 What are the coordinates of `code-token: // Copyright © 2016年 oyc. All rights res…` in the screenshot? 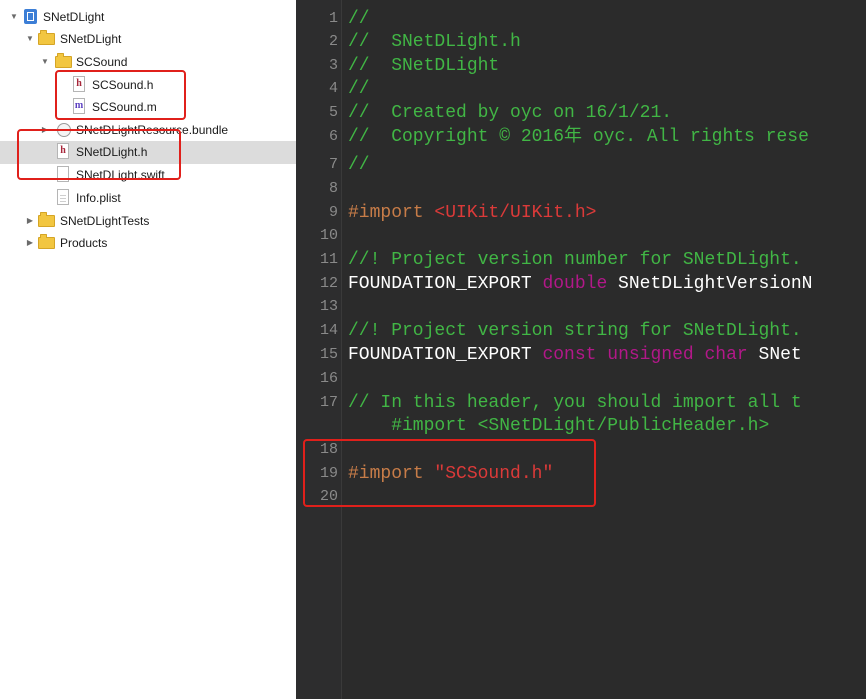 It's located at (578, 137).